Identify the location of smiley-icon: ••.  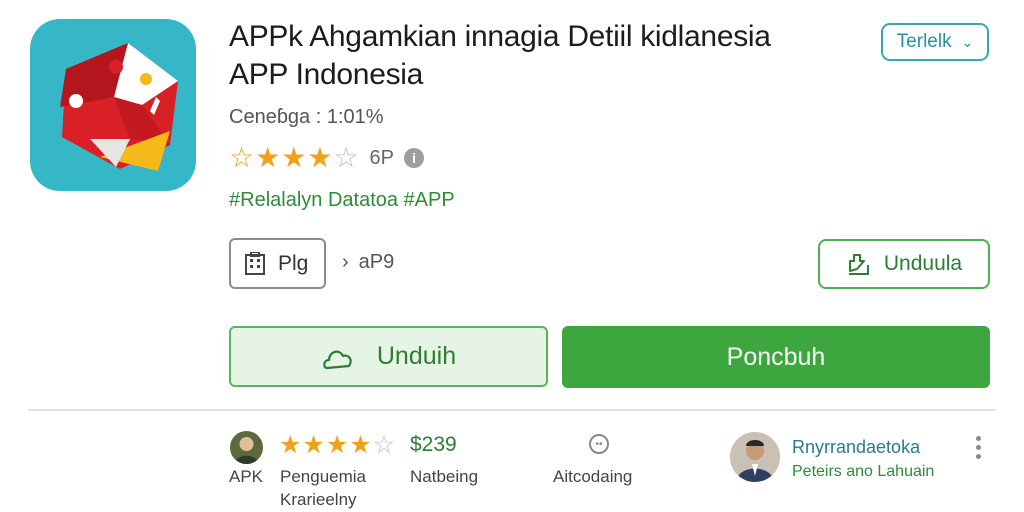
(599, 444).